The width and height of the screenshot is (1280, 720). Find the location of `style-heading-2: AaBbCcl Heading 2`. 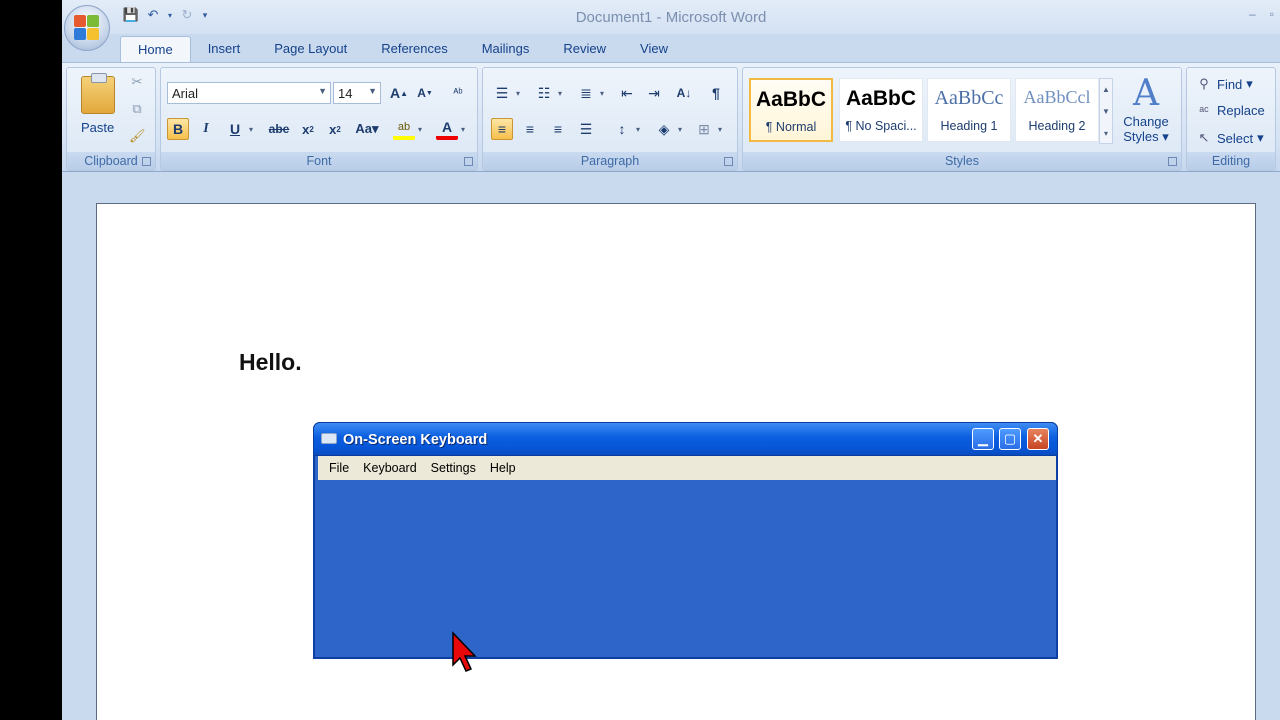

style-heading-2: AaBbCcl Heading 2 is located at coordinates (1057, 110).